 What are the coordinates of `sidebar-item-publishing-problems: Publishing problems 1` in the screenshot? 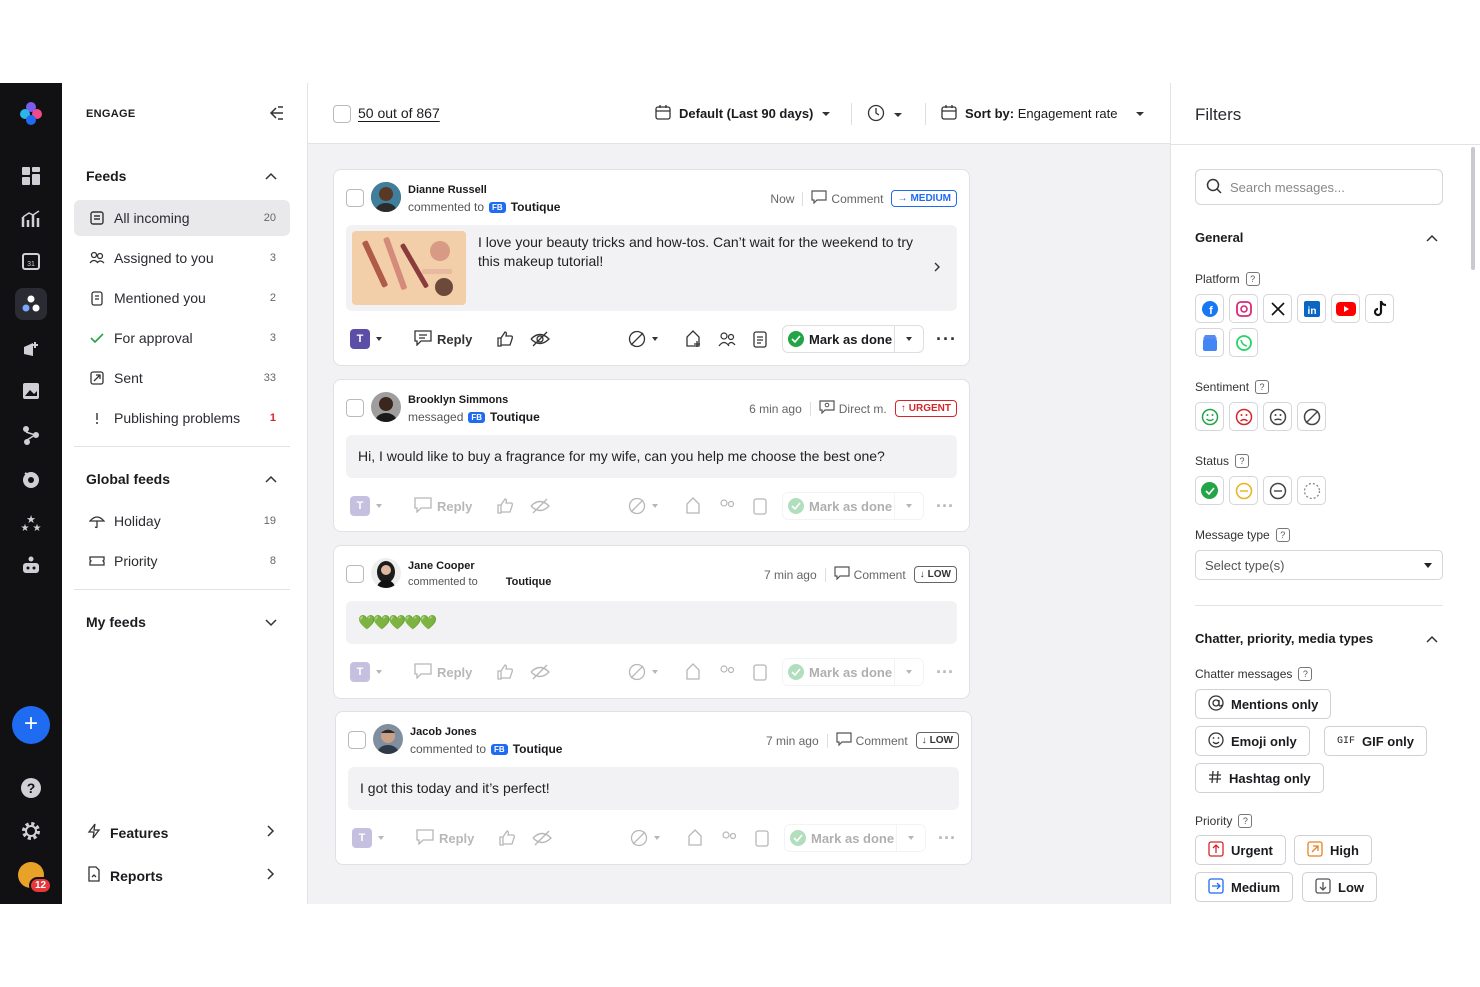 It's located at (182, 418).